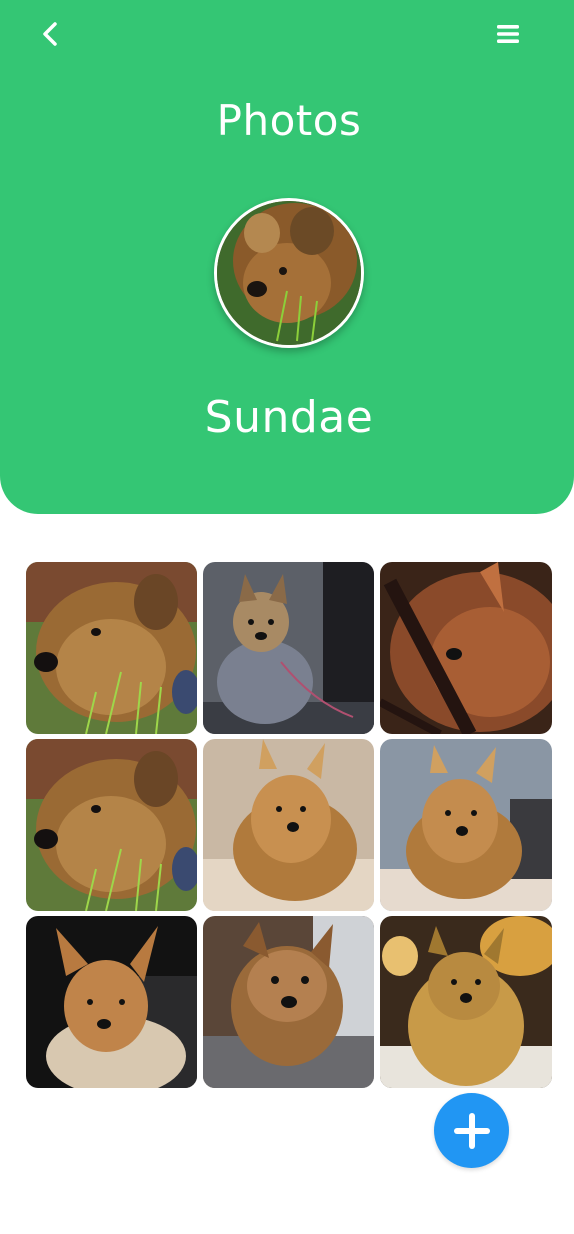  I want to click on add-photo-button, so click(471, 1130).